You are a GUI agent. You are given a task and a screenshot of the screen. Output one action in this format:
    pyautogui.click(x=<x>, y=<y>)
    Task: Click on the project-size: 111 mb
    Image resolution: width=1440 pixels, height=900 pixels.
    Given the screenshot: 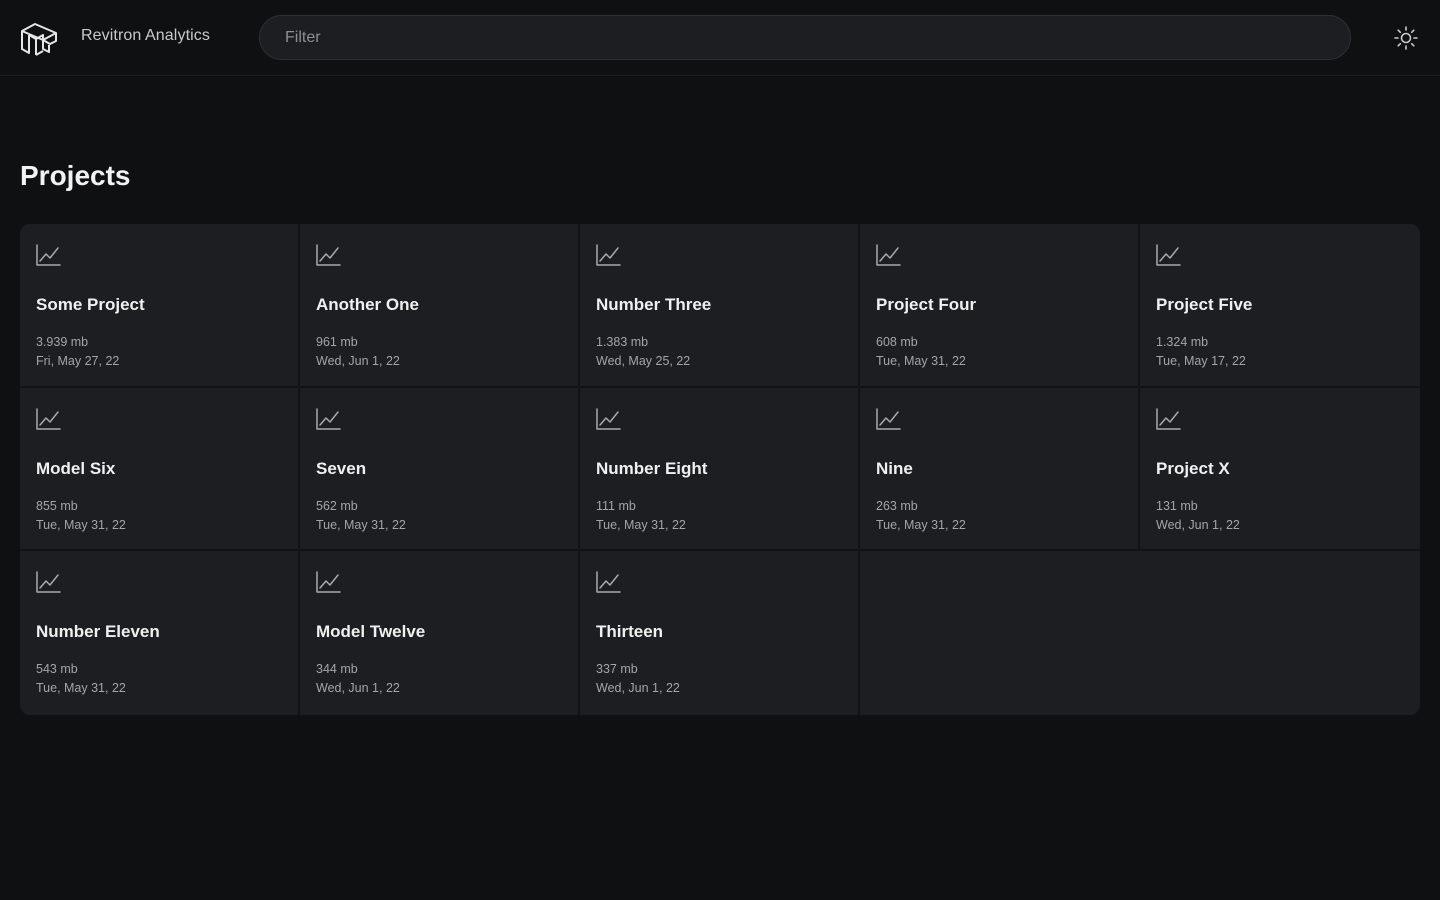 What is the action you would take?
    pyautogui.click(x=616, y=505)
    